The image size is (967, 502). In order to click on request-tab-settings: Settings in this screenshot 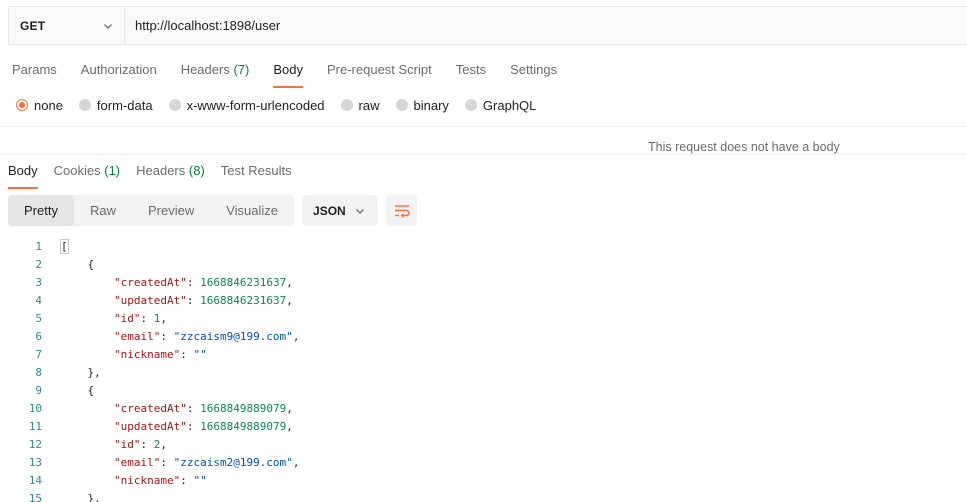, I will do `click(533, 74)`.